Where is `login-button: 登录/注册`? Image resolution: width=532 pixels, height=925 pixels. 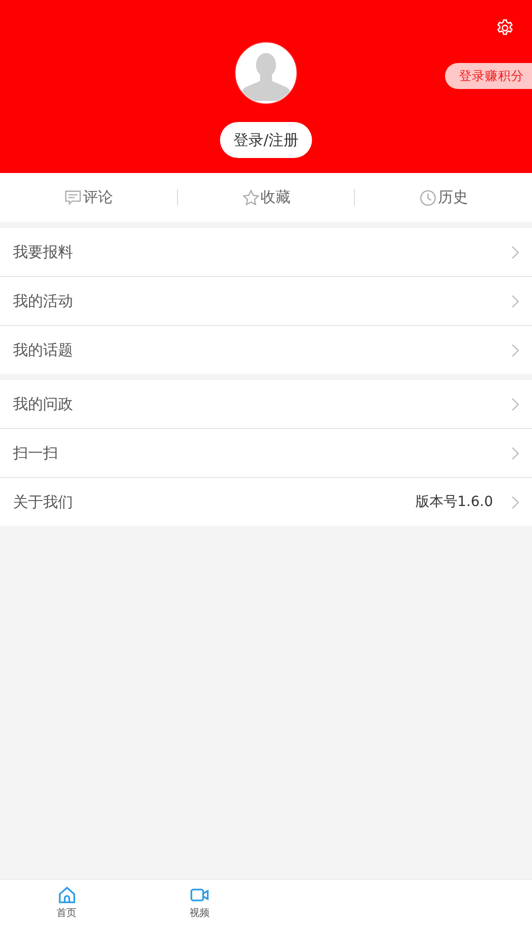 login-button: 登录/注册 is located at coordinates (266, 140).